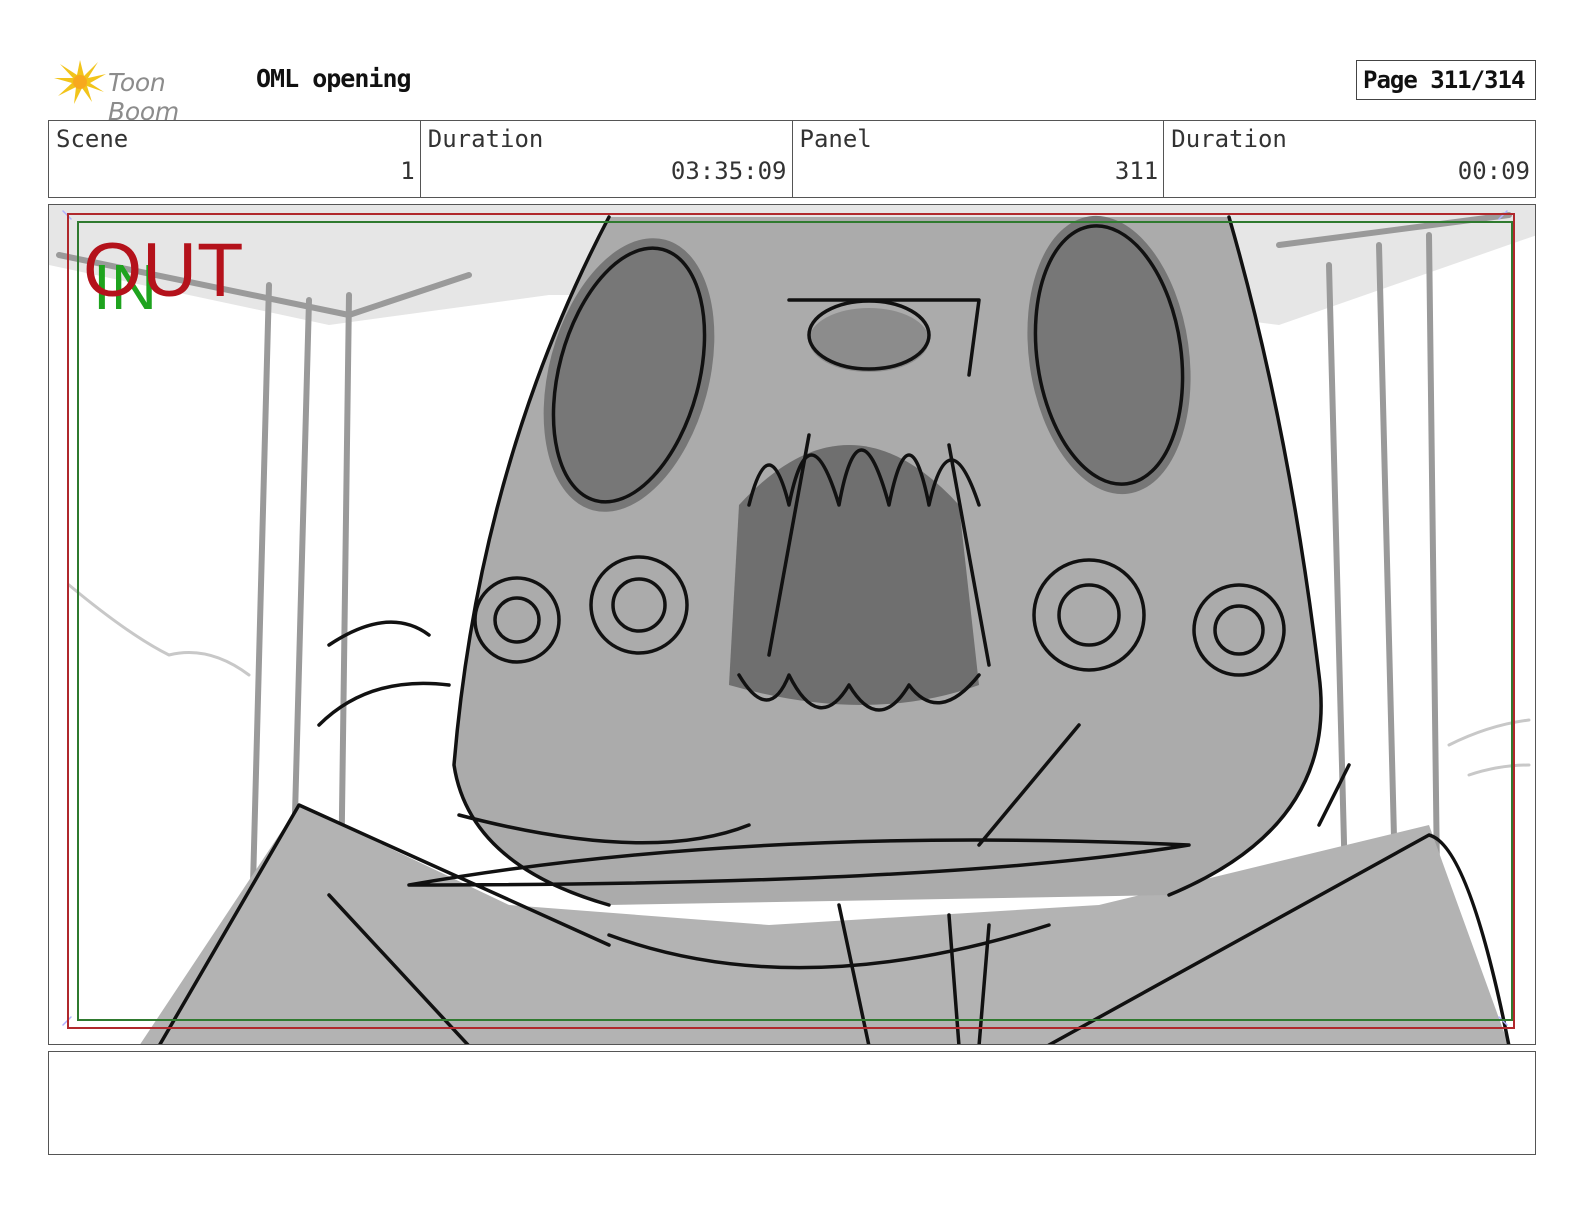  Describe the element at coordinates (728, 171) in the screenshot. I see `duration-value: 03:35:09` at that location.